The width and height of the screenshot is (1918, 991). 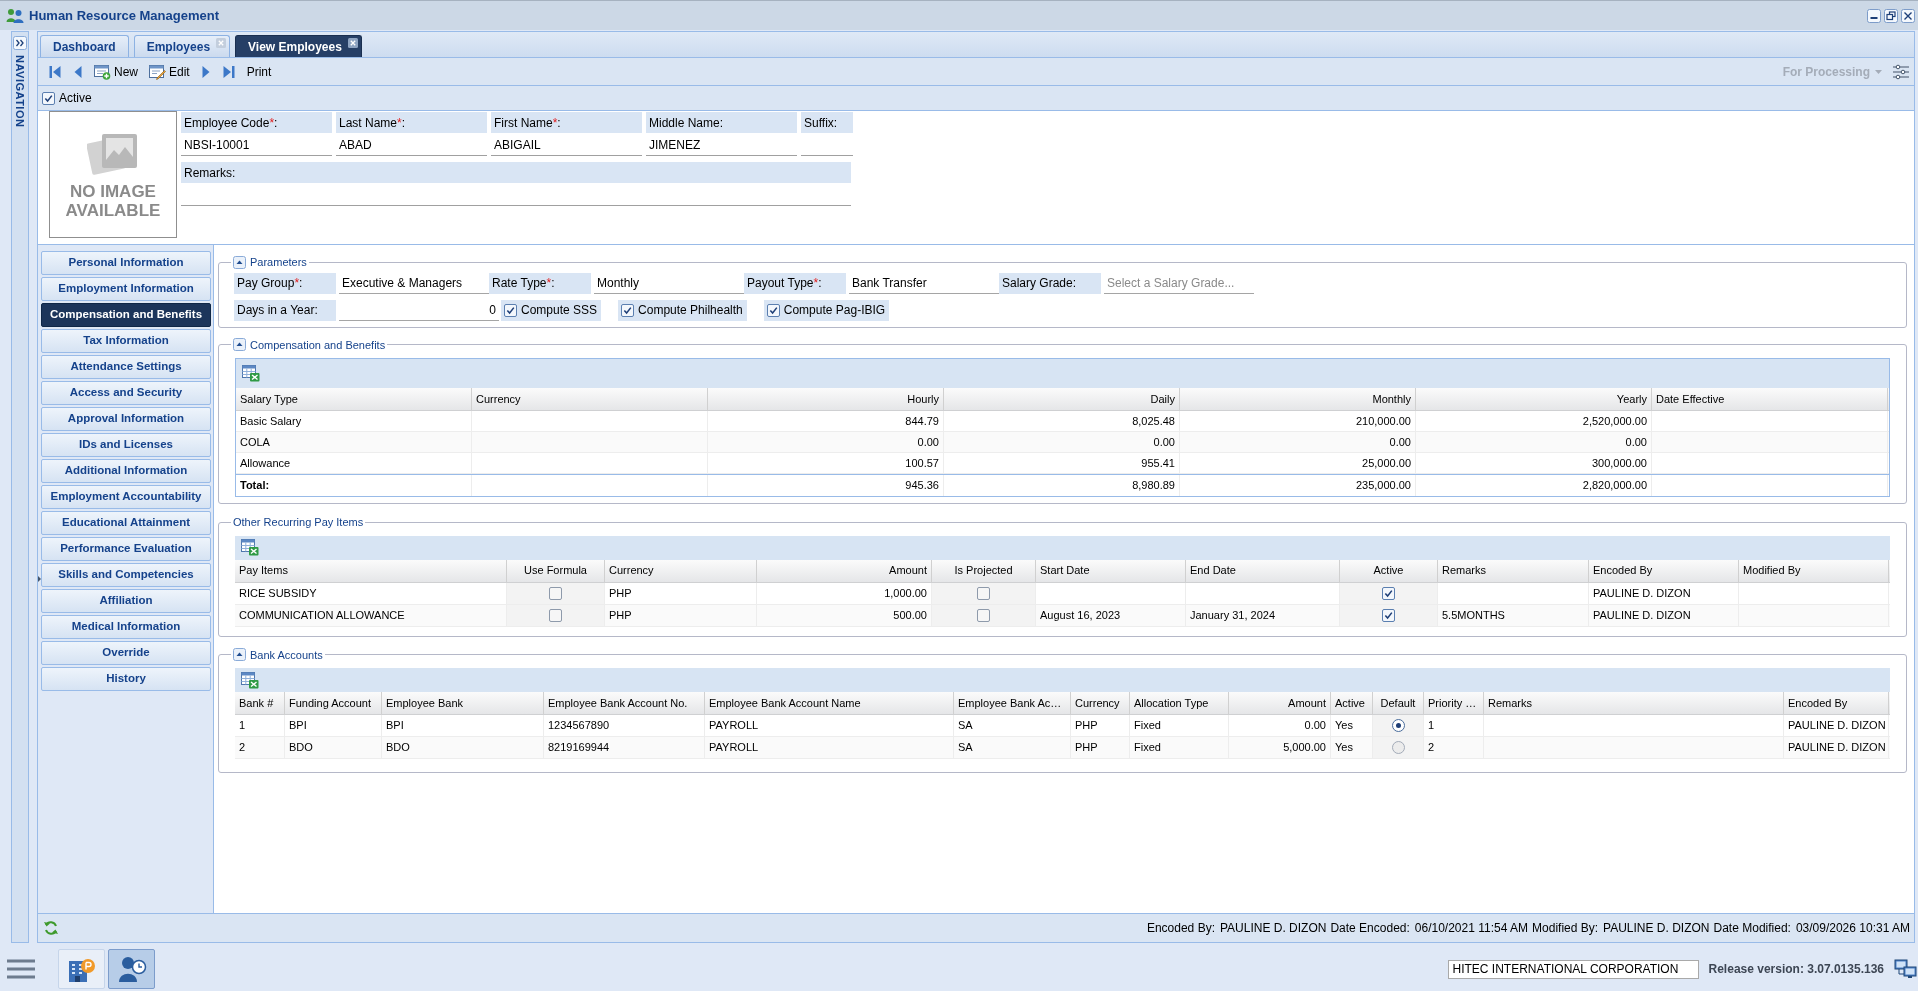 What do you see at coordinates (1100, 725) in the screenshot?
I see `table-cell: PHP` at bounding box center [1100, 725].